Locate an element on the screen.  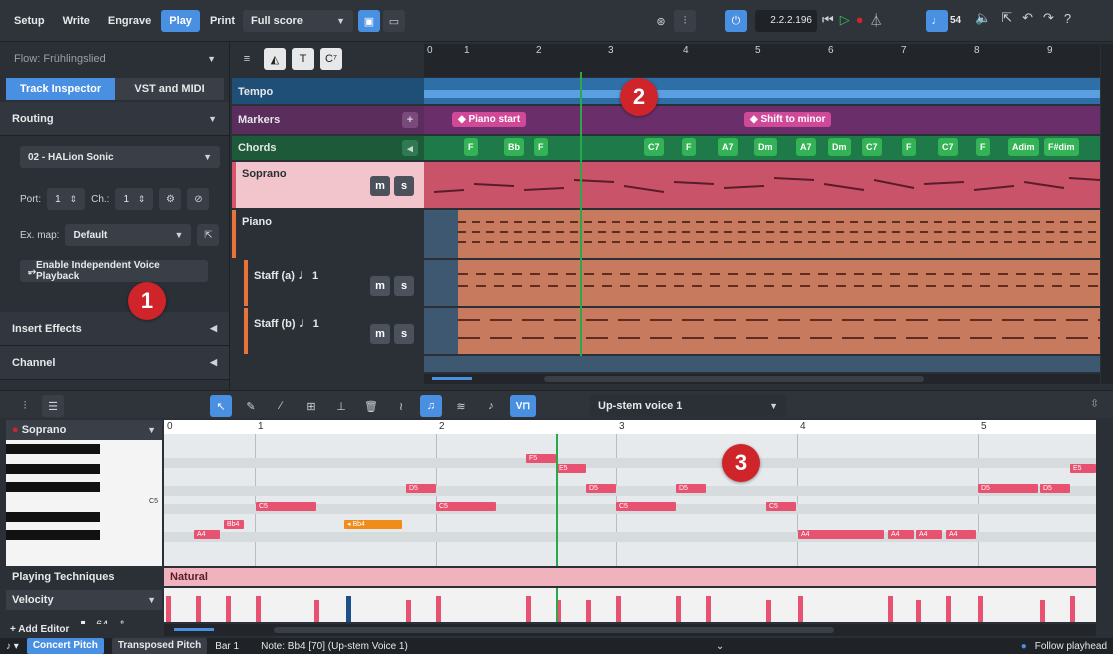
tempo-lane is located at coordinates (762, 91).